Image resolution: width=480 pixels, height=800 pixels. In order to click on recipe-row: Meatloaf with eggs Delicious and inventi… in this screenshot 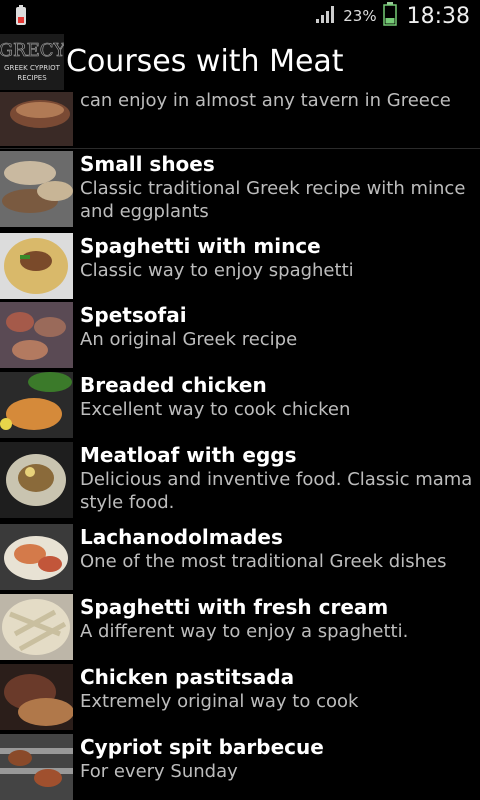, I will do `click(240, 481)`.